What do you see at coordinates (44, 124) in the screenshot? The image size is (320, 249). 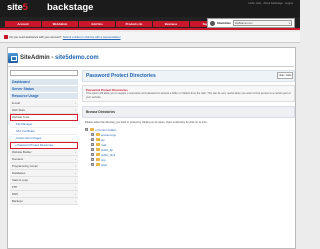 I see `sidebar-subitem: File Manager` at bounding box center [44, 124].